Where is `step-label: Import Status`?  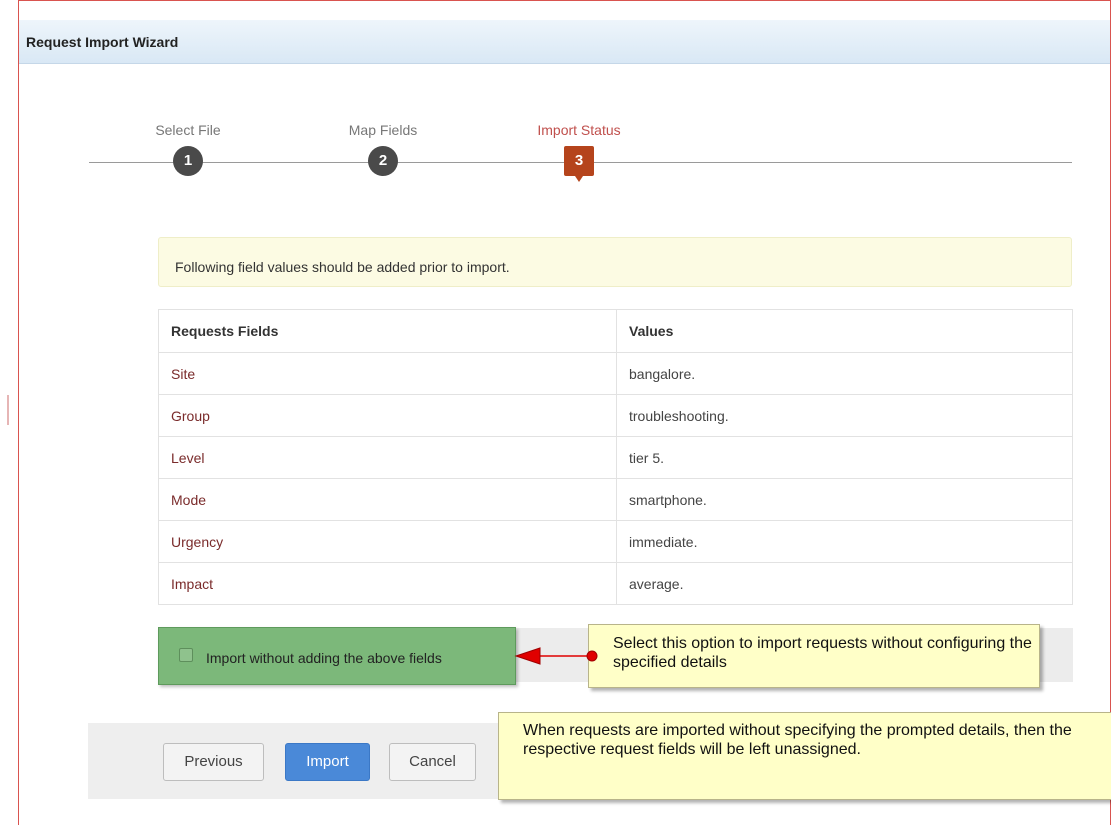 step-label: Import Status is located at coordinates (579, 130).